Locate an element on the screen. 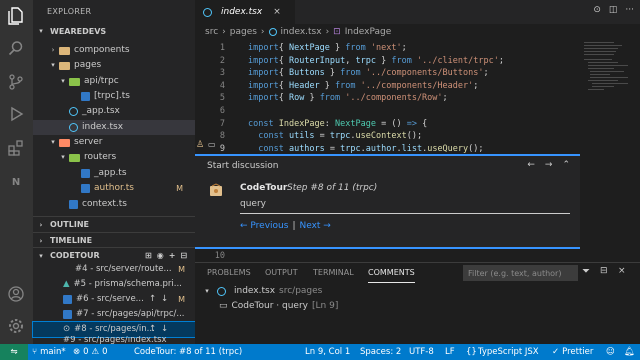 This screenshot has height=360, width=640. tour-navigation: ← Previous | Next → is located at coordinates (285, 226).